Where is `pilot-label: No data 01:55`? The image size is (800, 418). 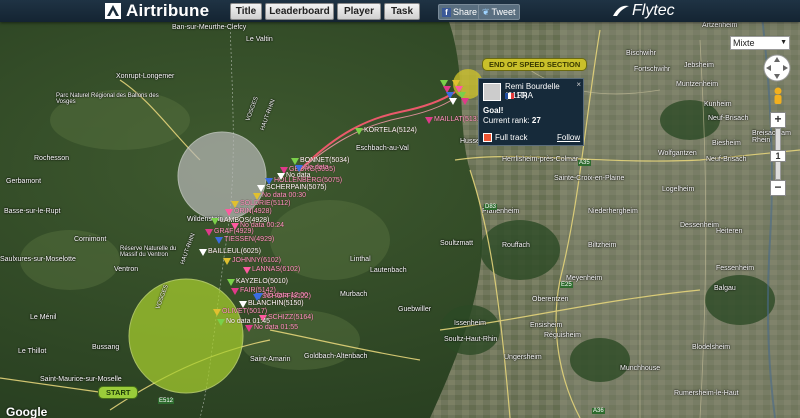 pilot-label: No data 01:55 is located at coordinates (276, 327).